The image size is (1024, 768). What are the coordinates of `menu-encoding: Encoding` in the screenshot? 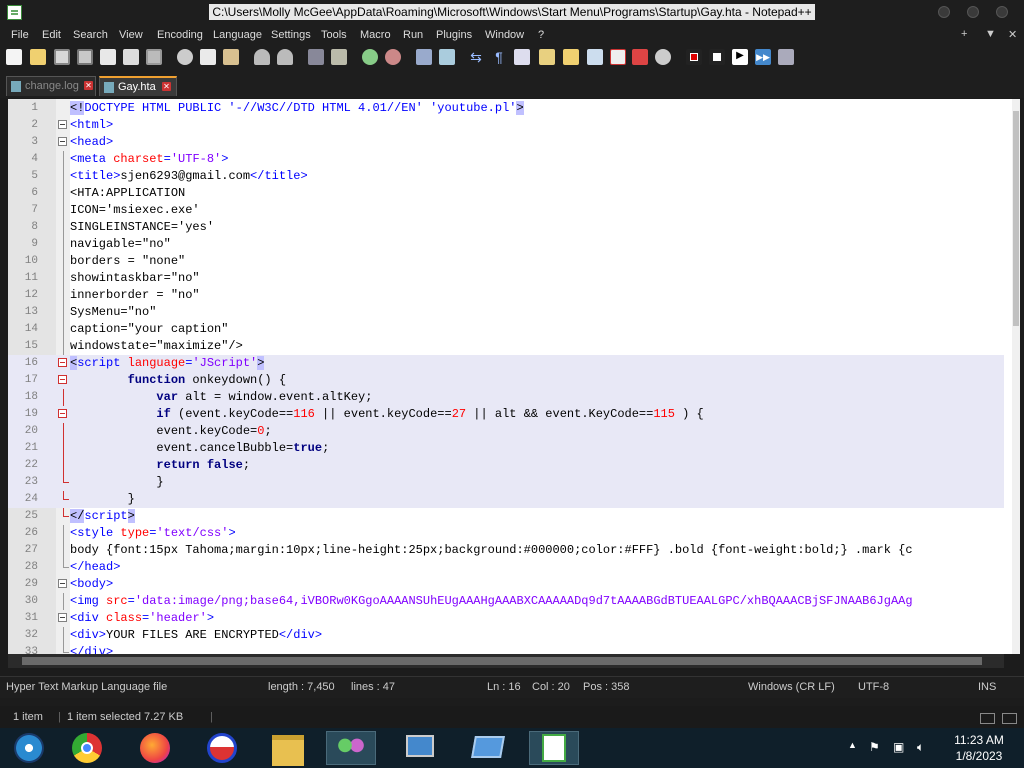 It's located at (180, 35).